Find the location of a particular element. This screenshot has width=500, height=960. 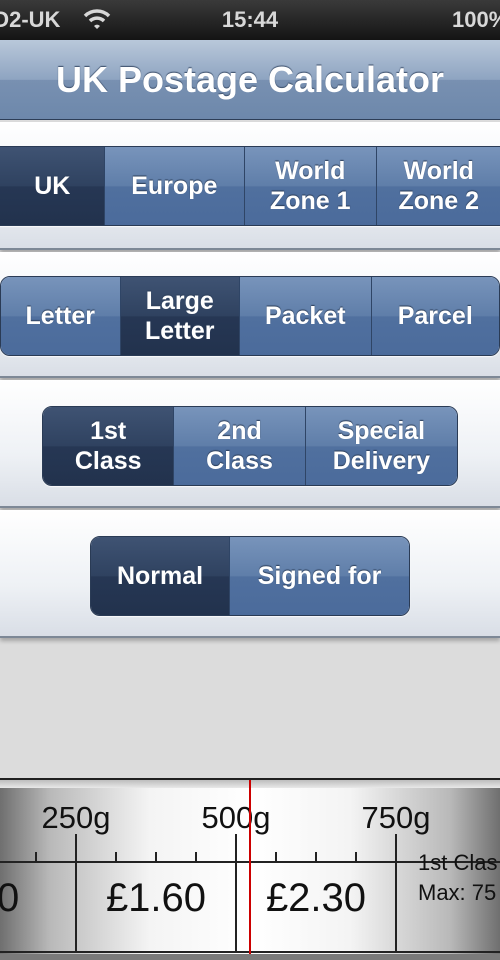

clock: 15:44 is located at coordinates (250, 19).